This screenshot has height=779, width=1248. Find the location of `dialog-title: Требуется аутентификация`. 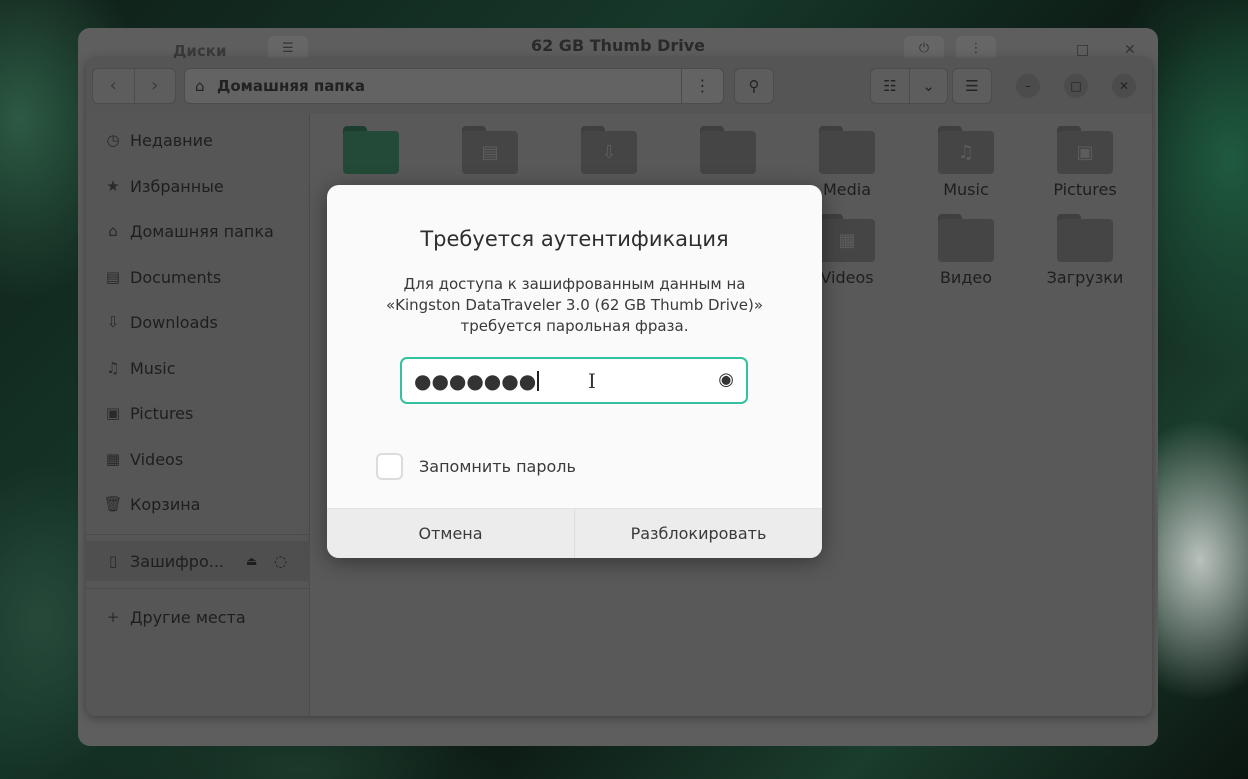

dialog-title: Требуется аутентификация is located at coordinates (574, 239).